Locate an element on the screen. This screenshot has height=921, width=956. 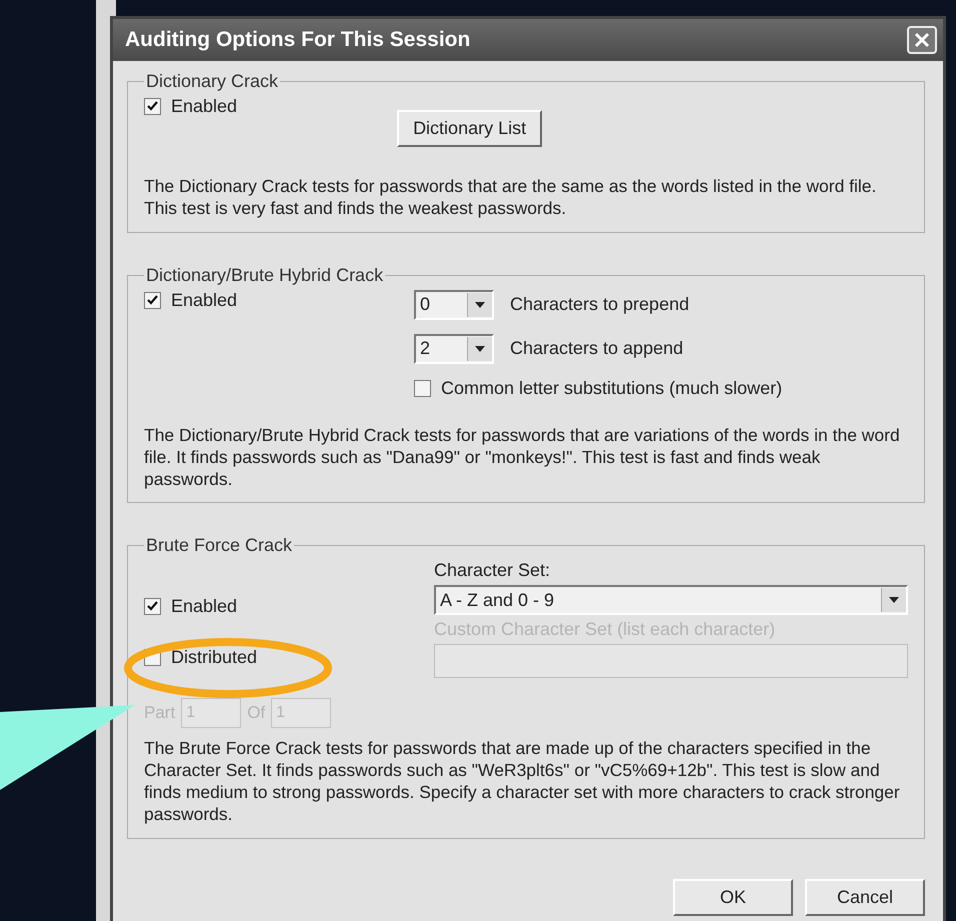
character-set-label: Character Set: is located at coordinates (493, 571).